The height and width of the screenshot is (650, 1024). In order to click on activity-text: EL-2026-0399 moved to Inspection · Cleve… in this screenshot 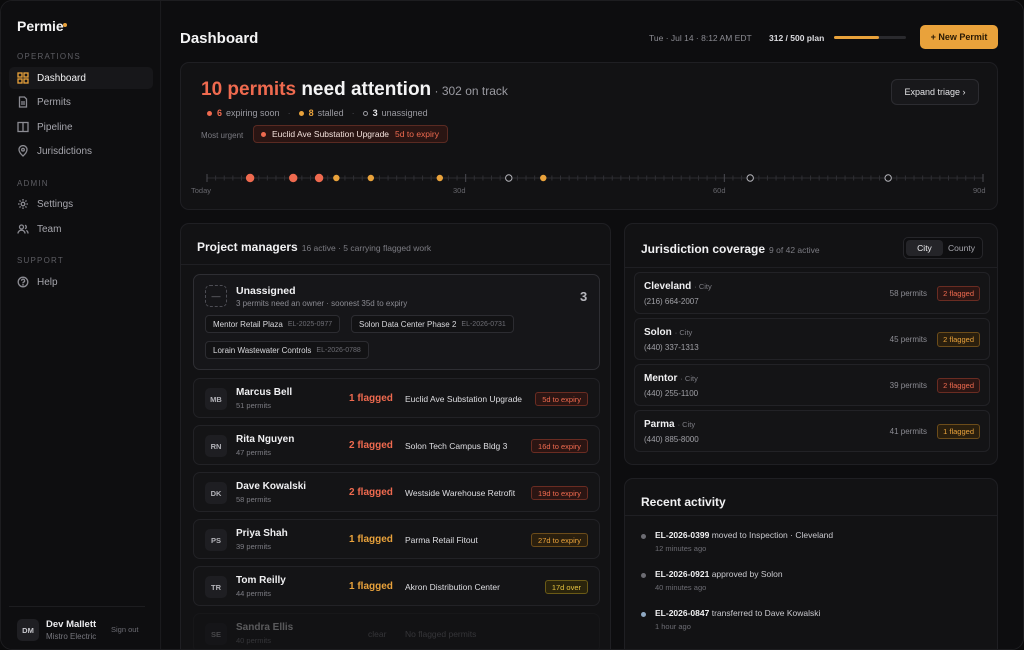, I will do `click(744, 535)`.